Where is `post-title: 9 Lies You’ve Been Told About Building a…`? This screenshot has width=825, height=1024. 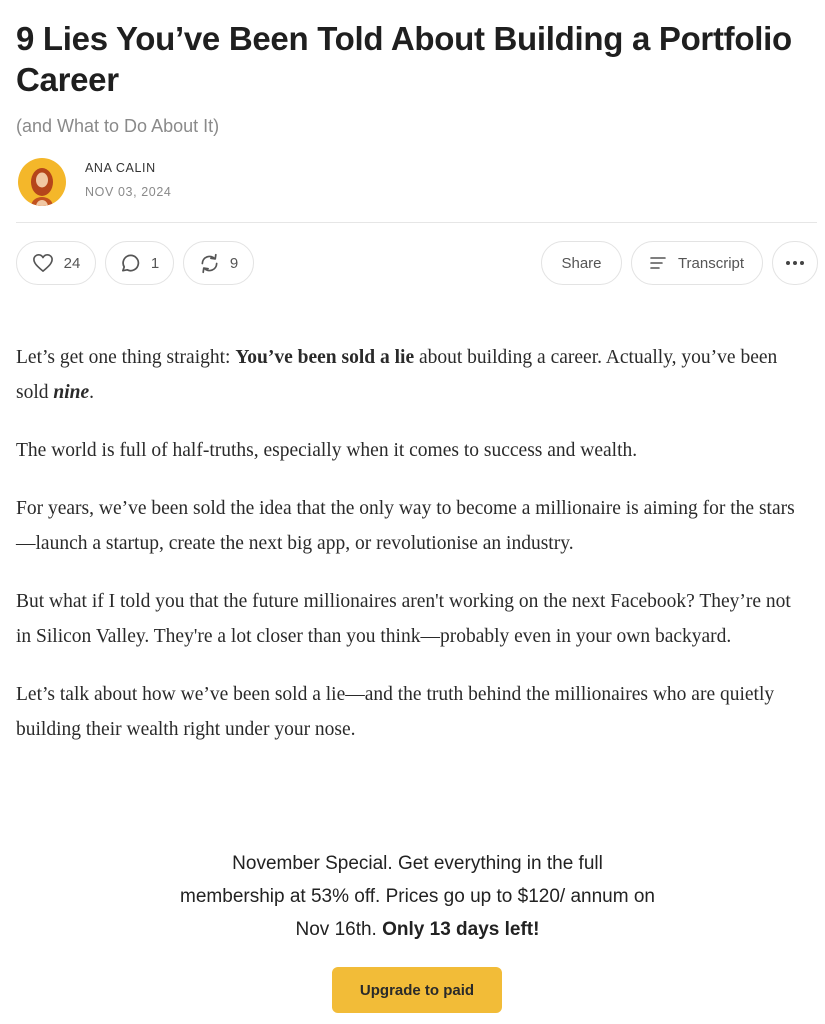 post-title: 9 Lies You’ve Been Told About Building a… is located at coordinates (404, 59).